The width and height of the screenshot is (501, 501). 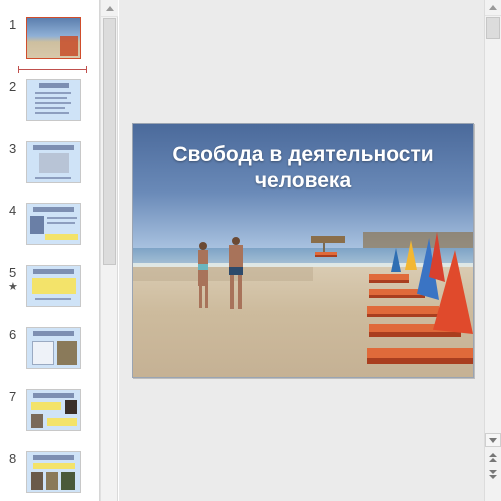 What do you see at coordinates (13, 86) in the screenshot?
I see `slide-number: 2` at bounding box center [13, 86].